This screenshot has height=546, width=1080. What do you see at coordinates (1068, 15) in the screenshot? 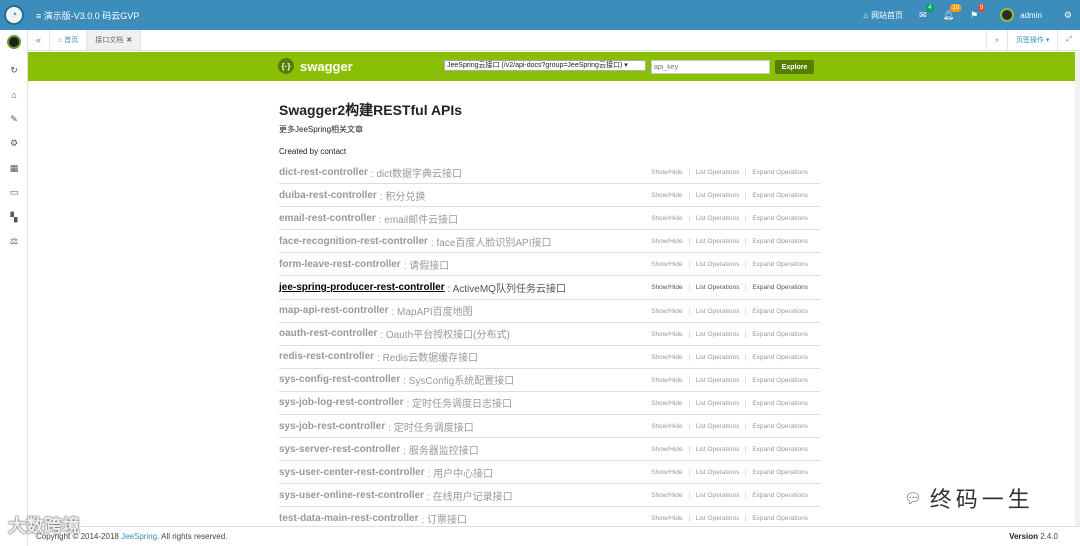
I see `settings-button: ⚙` at bounding box center [1068, 15].